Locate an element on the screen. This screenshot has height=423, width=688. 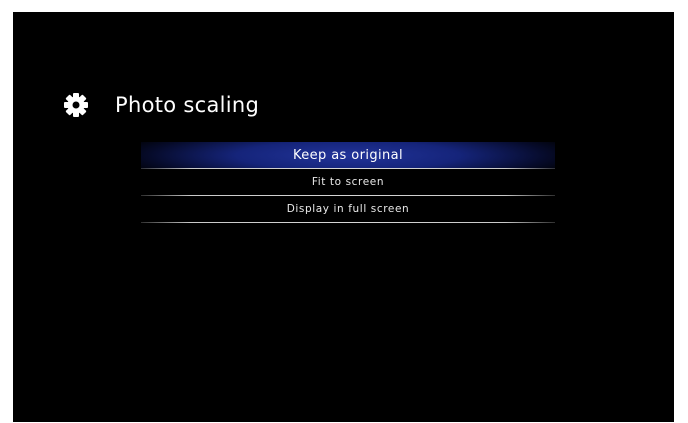
page-title: Photo scaling is located at coordinates (187, 105).